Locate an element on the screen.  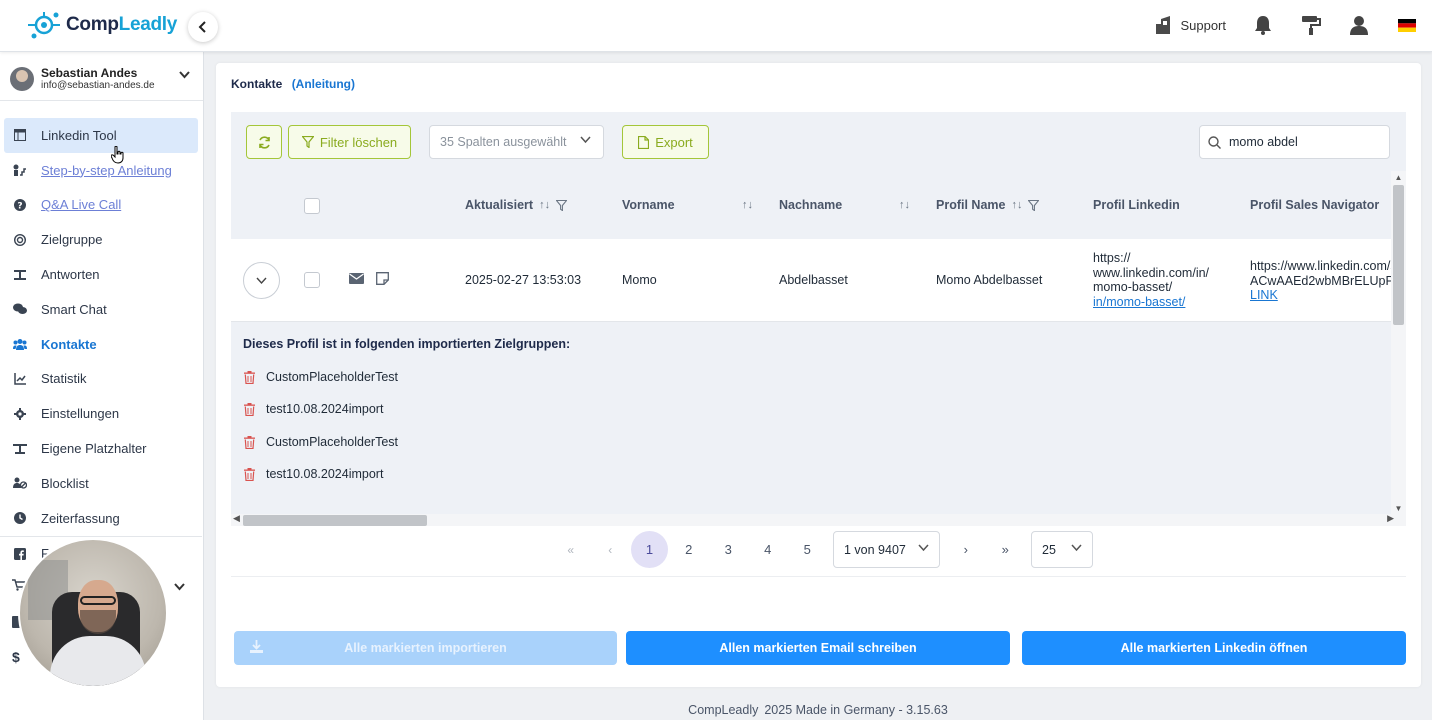
expand-row-button is located at coordinates (261, 280).